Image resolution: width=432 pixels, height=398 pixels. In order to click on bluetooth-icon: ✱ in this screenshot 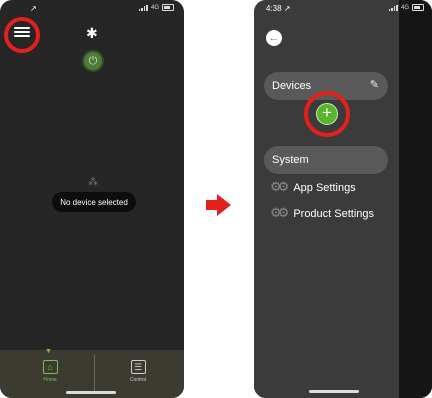, I will do `click(92, 34)`.